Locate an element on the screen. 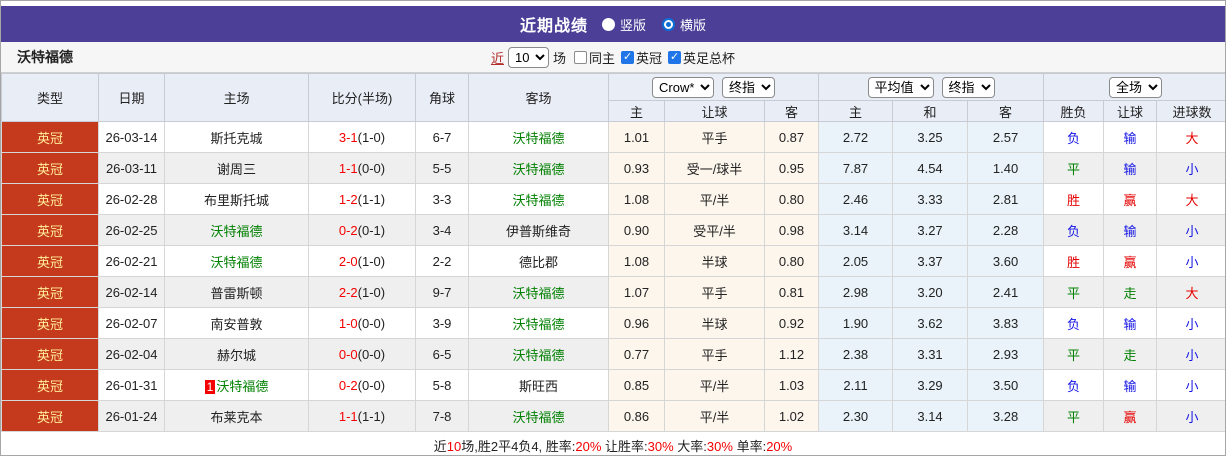  checkbox-league: 英冠 is located at coordinates (641, 57).